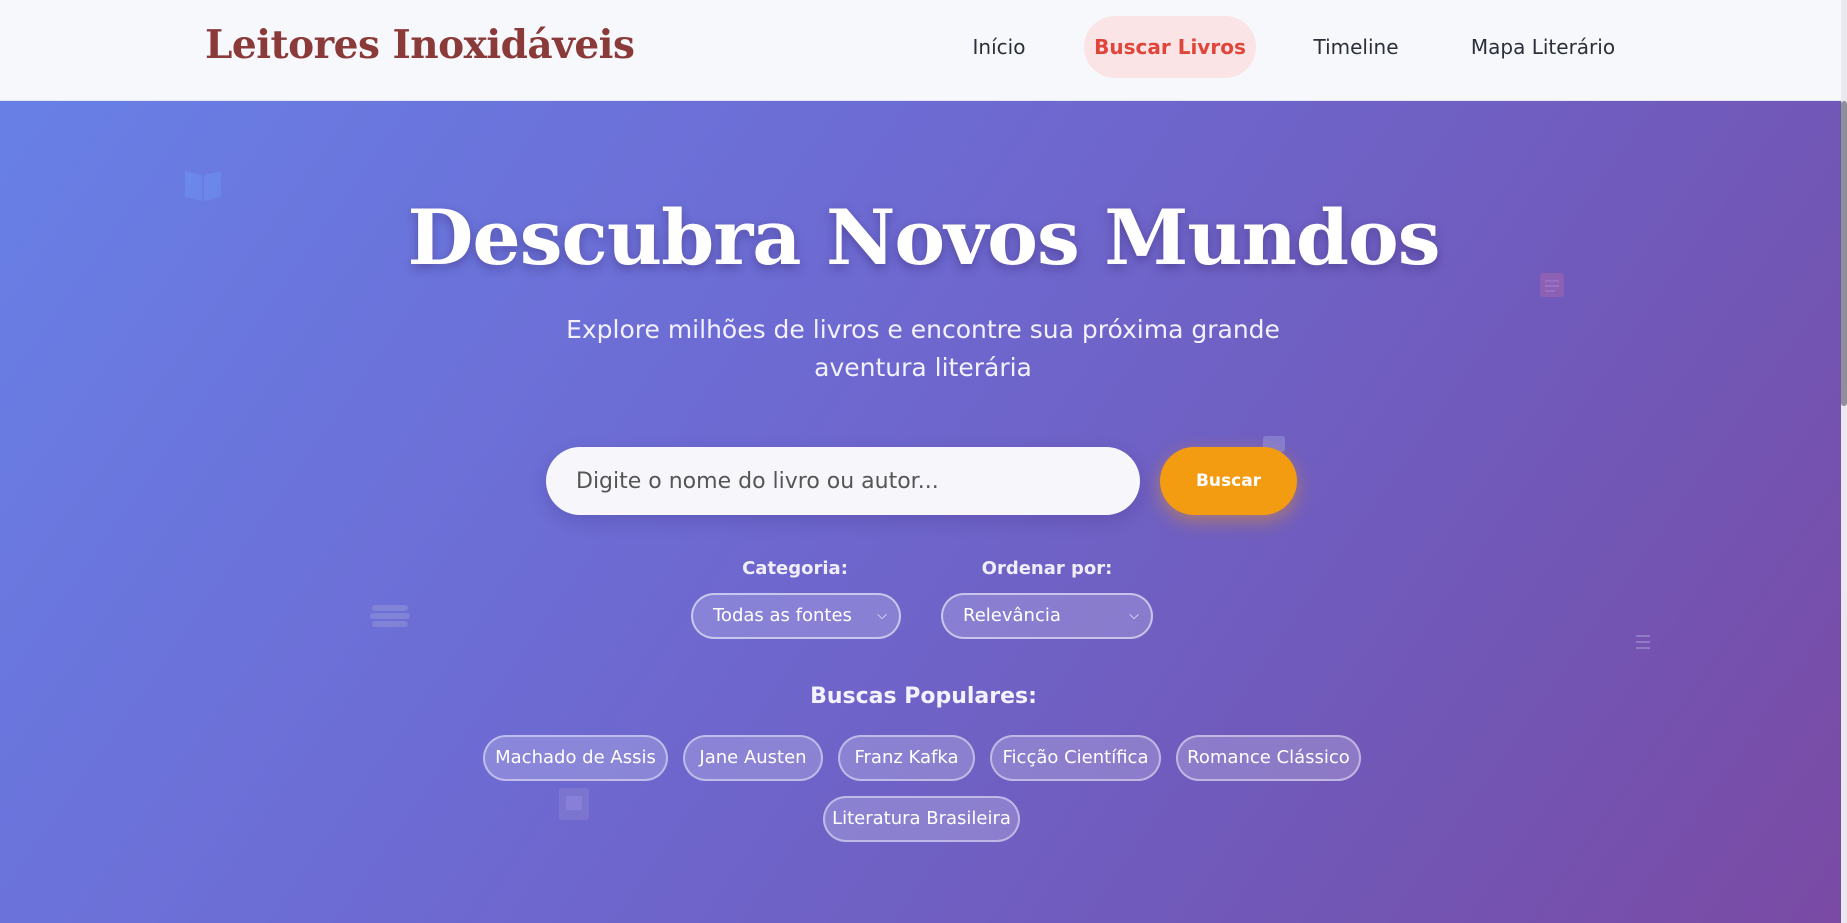 The height and width of the screenshot is (923, 1847). Describe the element at coordinates (924, 237) in the screenshot. I see `hero-title: Descubra Novos Mundos` at that location.